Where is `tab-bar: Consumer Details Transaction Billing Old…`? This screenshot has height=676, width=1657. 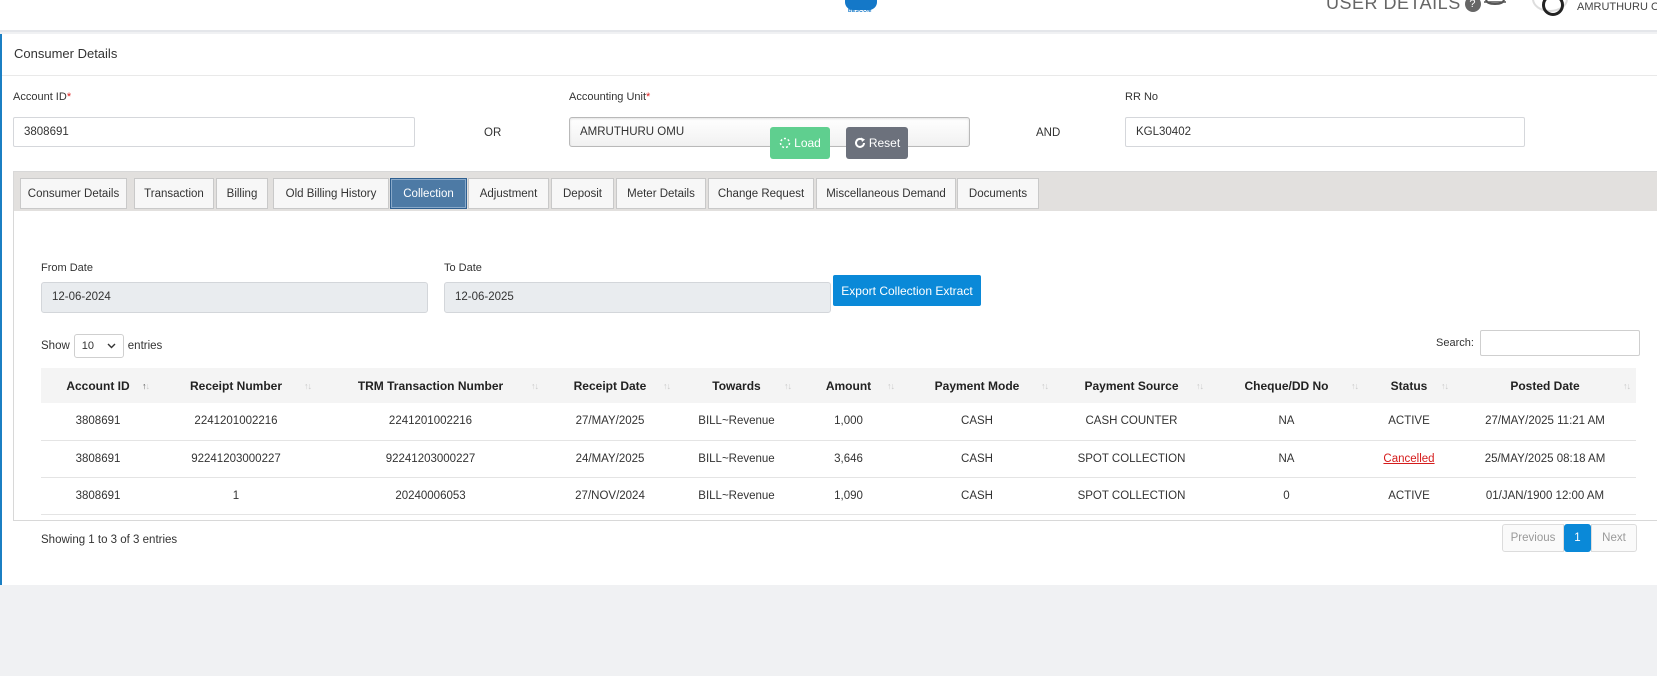 tab-bar: Consumer Details Transaction Billing Old… is located at coordinates (835, 191).